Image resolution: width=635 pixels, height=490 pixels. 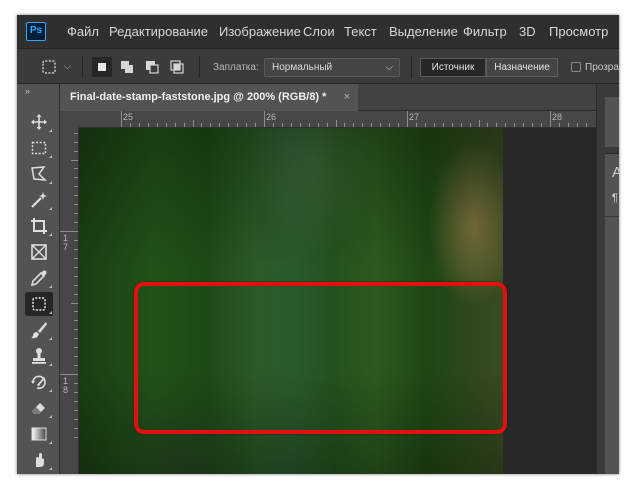 I want to click on smudge-icon, so click(x=40, y=460).